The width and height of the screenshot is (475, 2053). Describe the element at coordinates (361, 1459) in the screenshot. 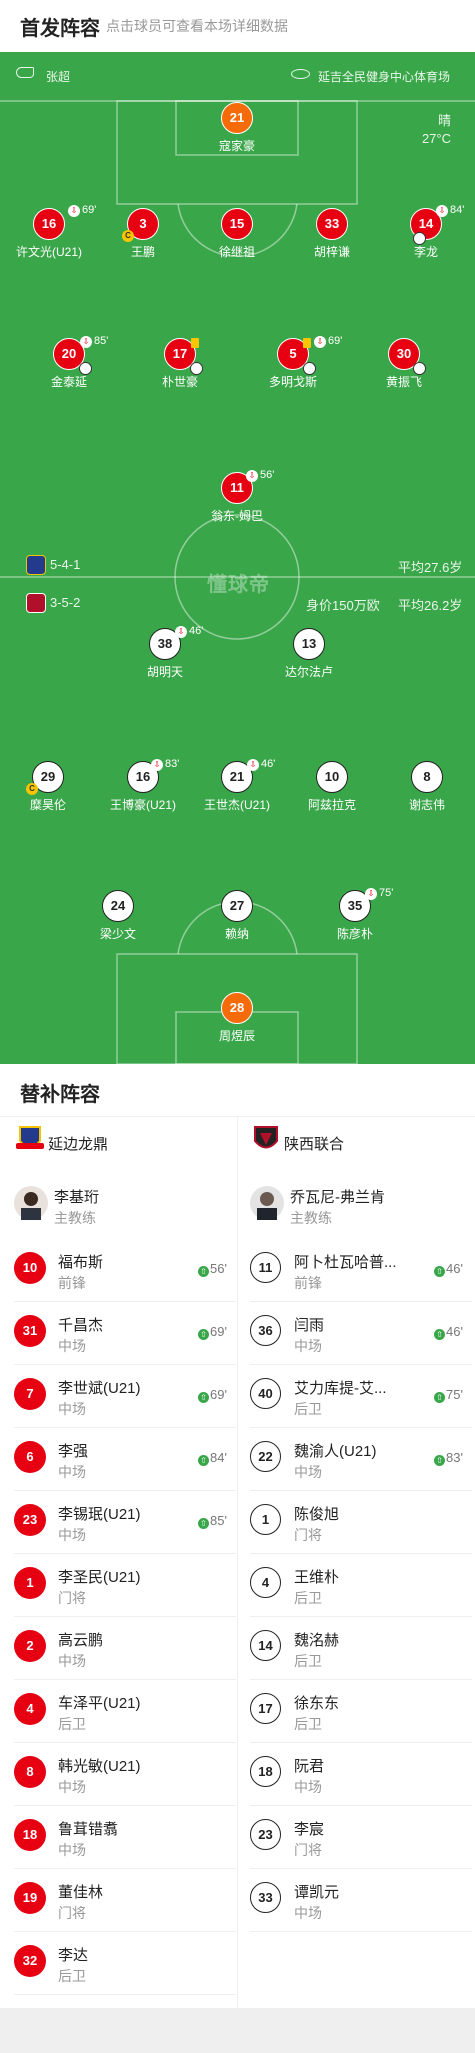

I see `sub-player-row: 22 魏渝人(U21) 中场 ⇧ 83'` at that location.